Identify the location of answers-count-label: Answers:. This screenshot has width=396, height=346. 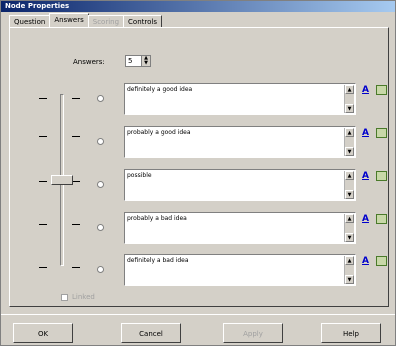
(89, 62).